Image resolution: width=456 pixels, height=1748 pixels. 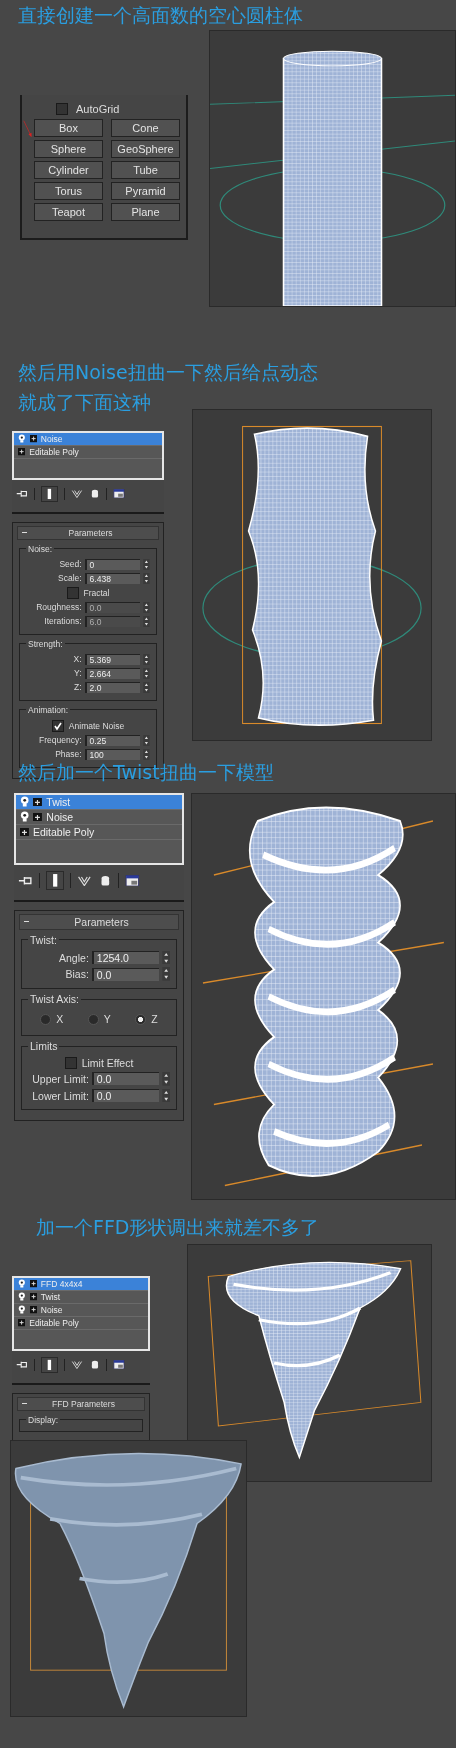 I want to click on bar-icon, so click(x=55, y=880).